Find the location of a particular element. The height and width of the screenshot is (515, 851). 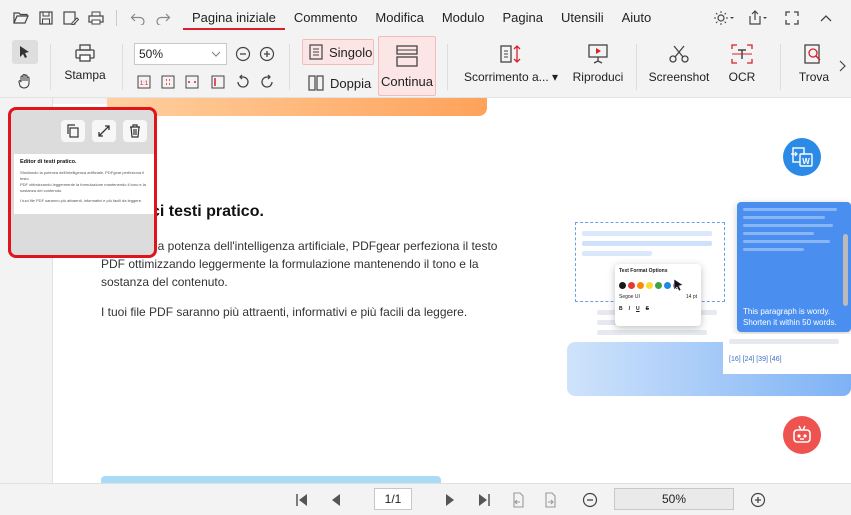

last-page-button is located at coordinates (484, 500).